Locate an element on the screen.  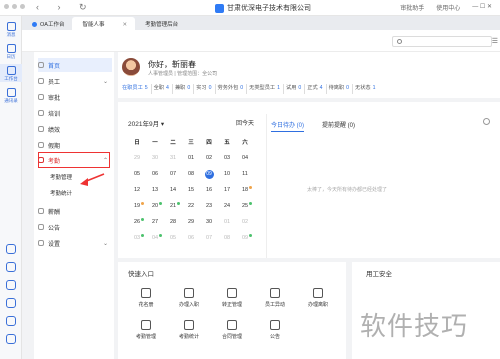
stat-outsource: 劳务外包 0 is located at coordinates (233, 89).